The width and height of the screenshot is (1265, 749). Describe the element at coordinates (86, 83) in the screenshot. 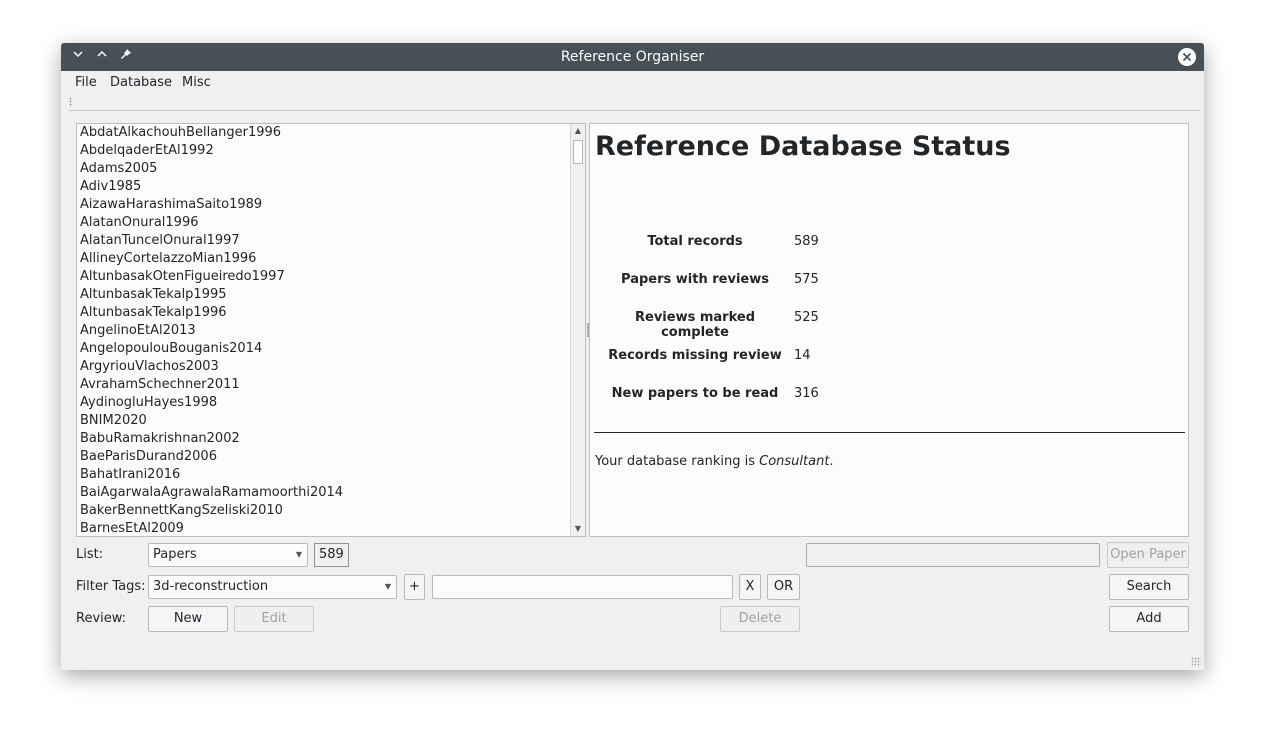

I see `menu-file: File` at that location.